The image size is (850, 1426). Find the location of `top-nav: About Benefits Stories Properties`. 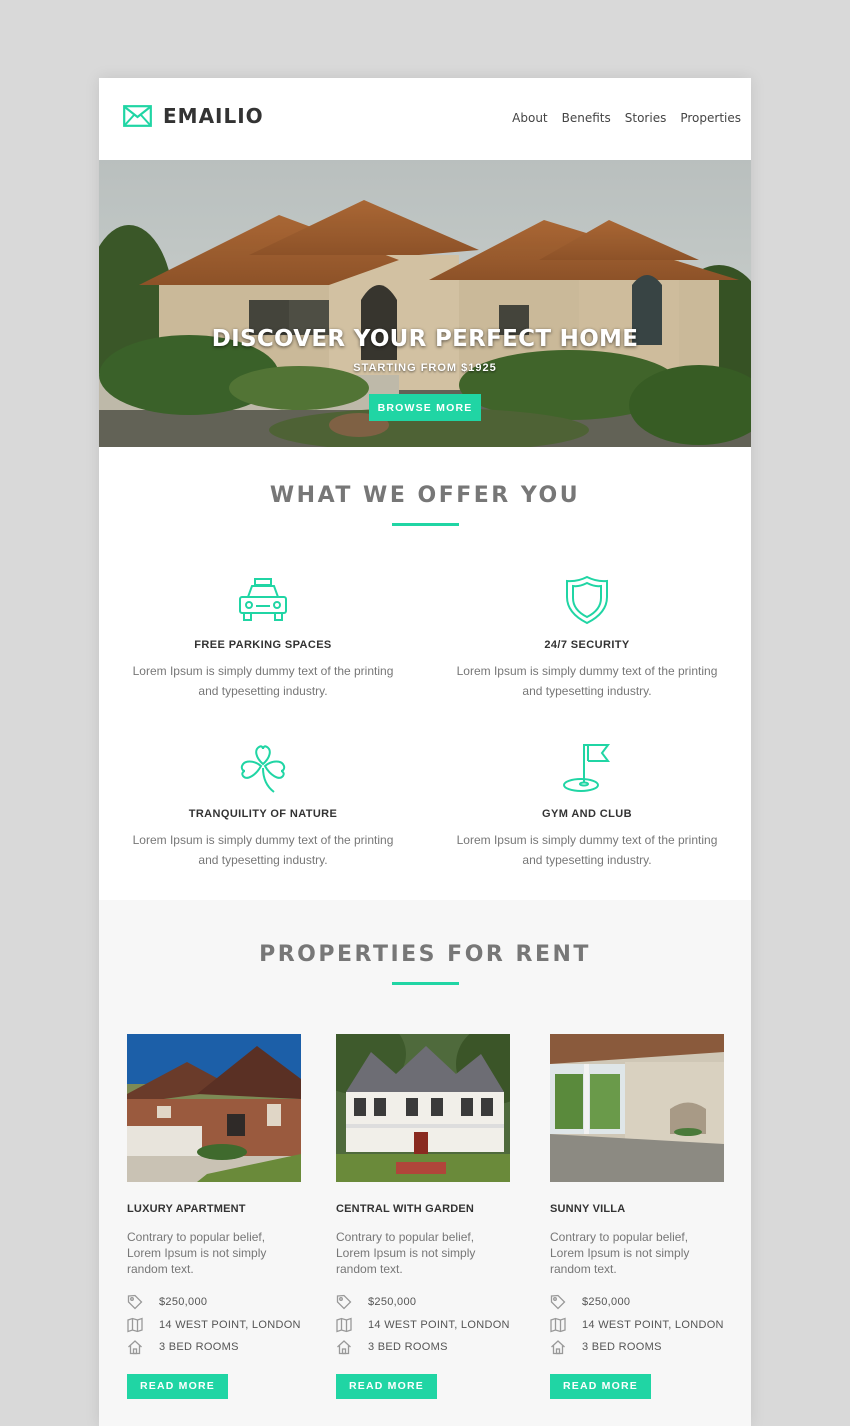

top-nav: About Benefits Stories Properties is located at coordinates (626, 118).